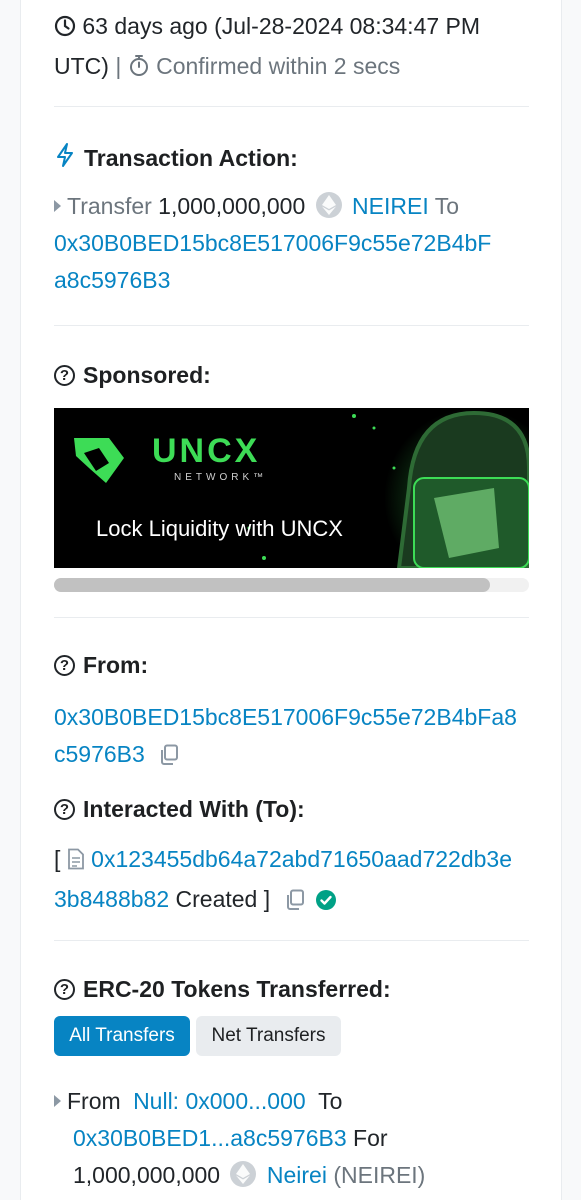 The image size is (581, 1200). I want to click on timestamp-age: 63 days ago (Jul-28-2024 08:34:47 PM, so click(281, 26).